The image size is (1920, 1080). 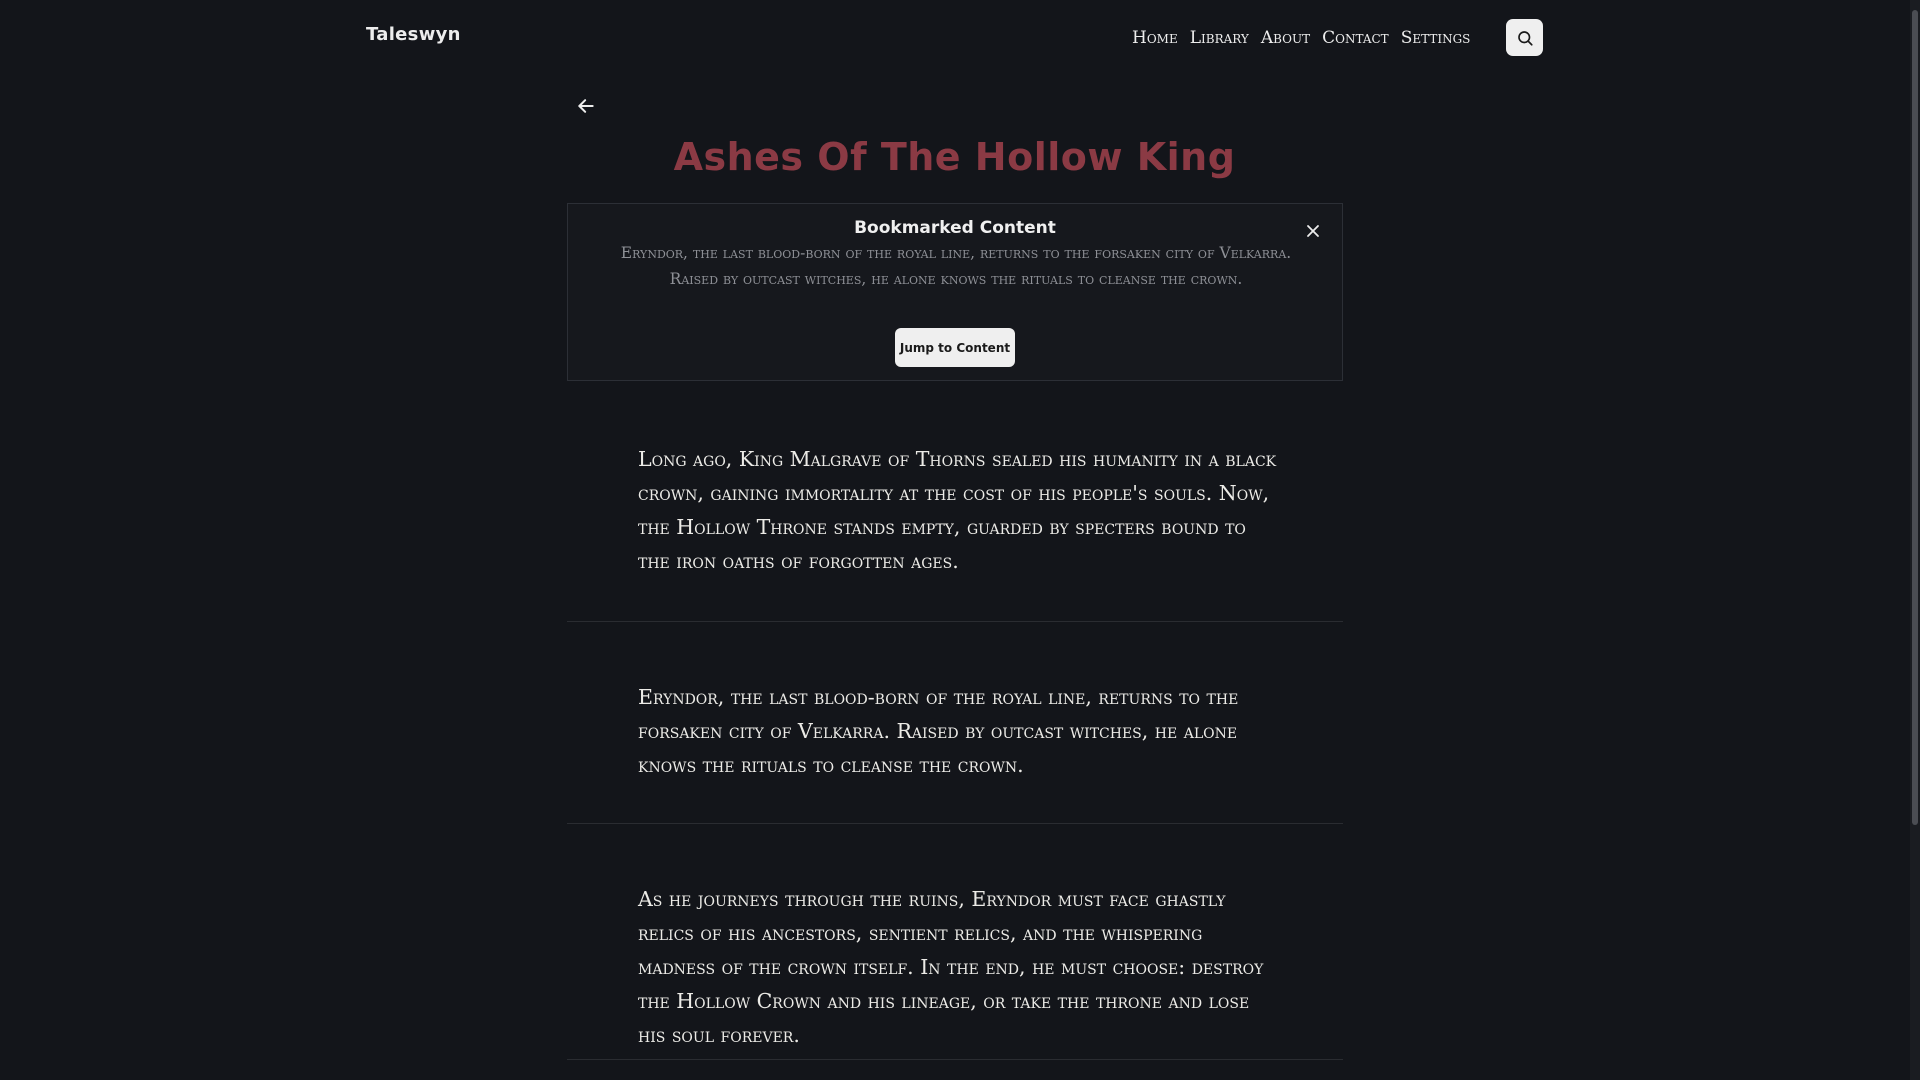 What do you see at coordinates (413, 34) in the screenshot?
I see `brand-logo: Taleswyn` at bounding box center [413, 34].